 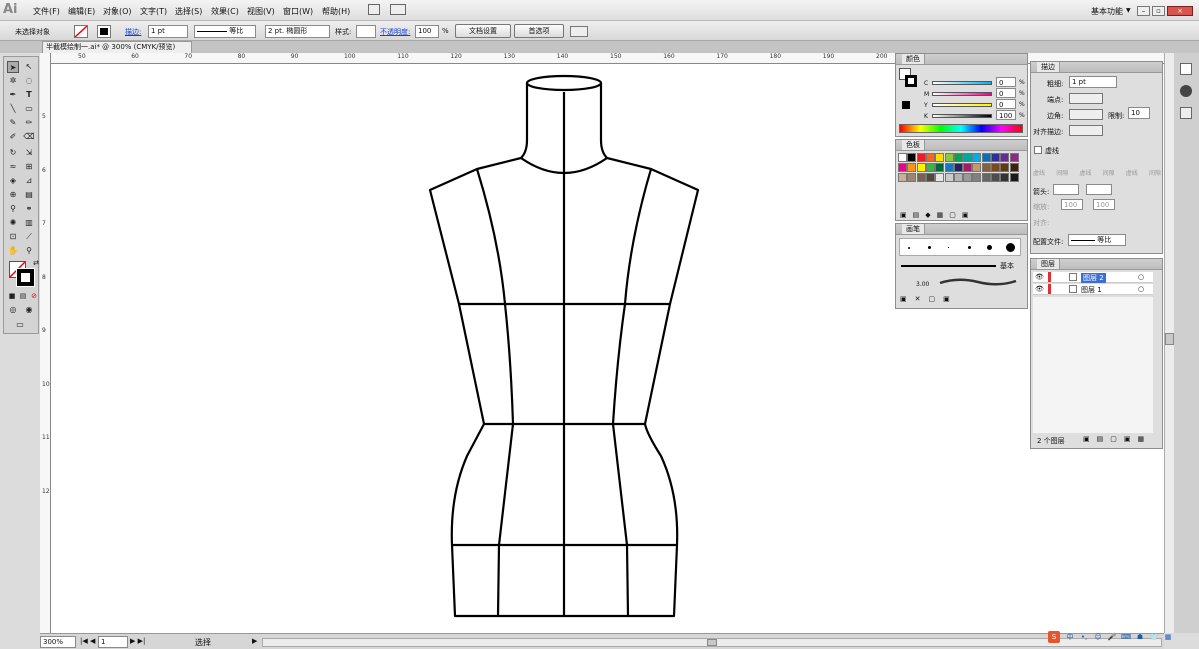 I want to click on gradient-tool-icon: ▤, so click(x=29, y=195).